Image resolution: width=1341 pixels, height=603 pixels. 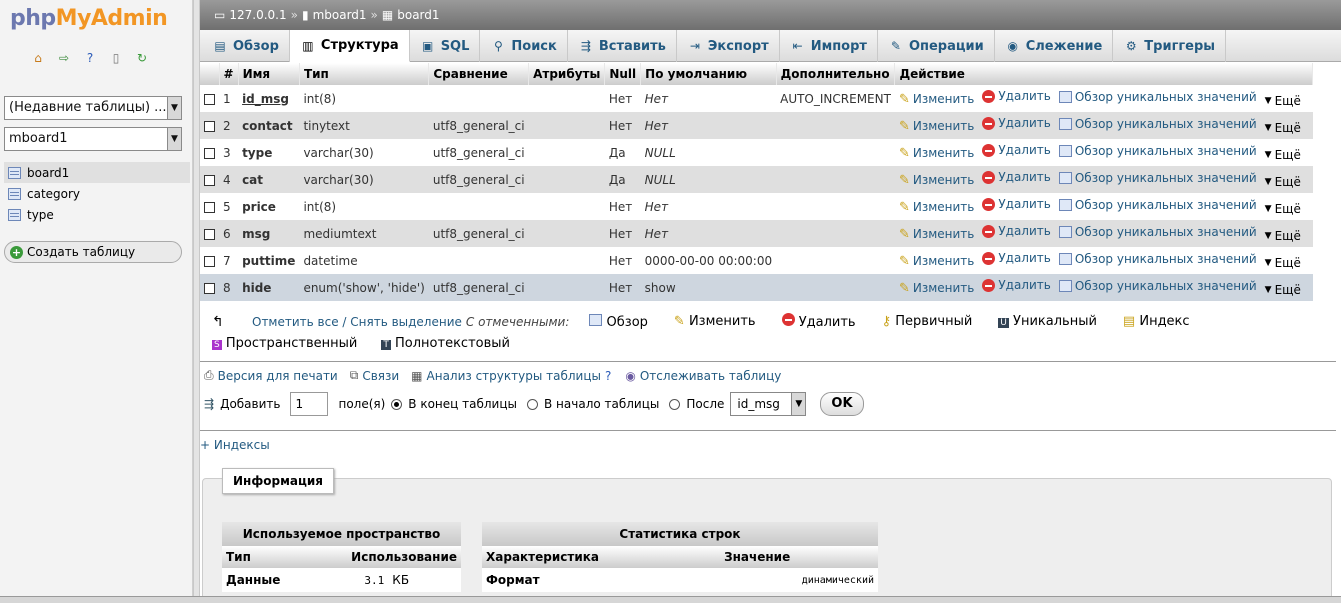 I want to click on ok-button: OK, so click(x=842, y=404).